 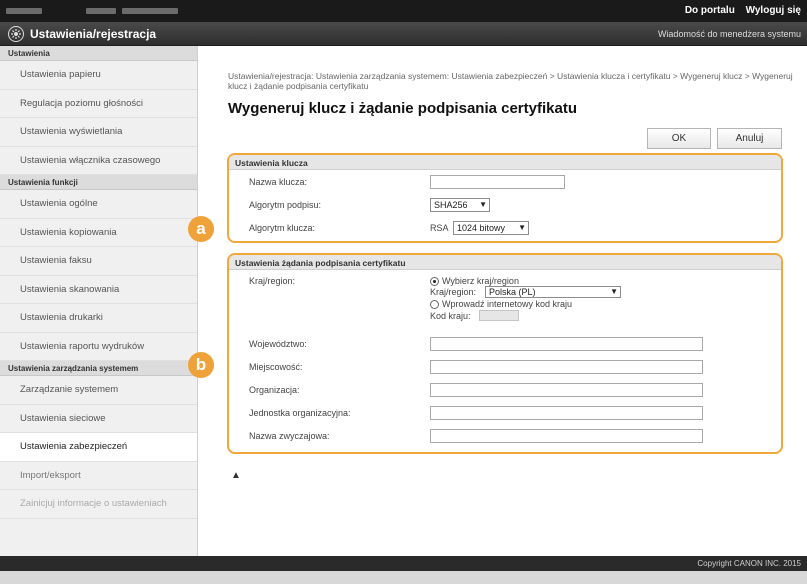 What do you see at coordinates (150, 11) in the screenshot?
I see `device-series-blurred` at bounding box center [150, 11].